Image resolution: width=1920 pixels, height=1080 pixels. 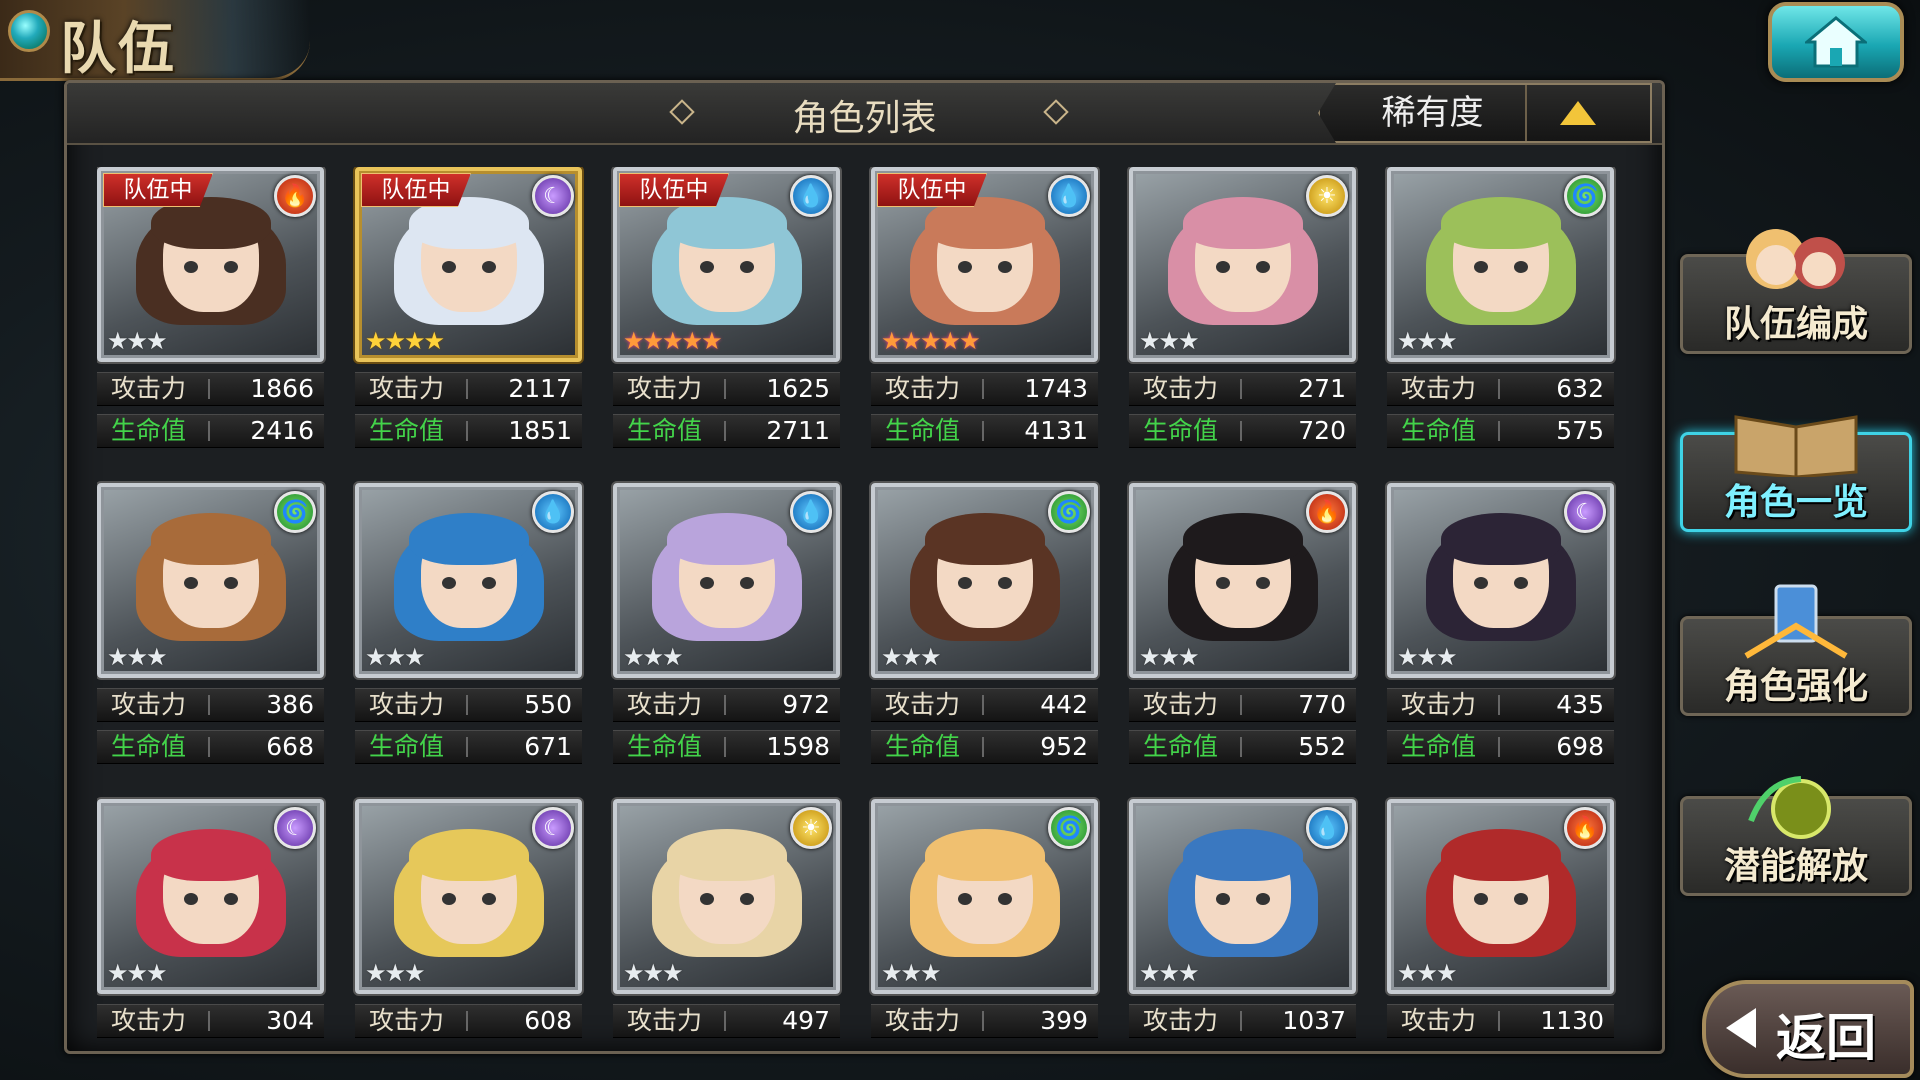 I want to click on character-card: 队伍中 💧 ★★★★★ 攻击力 1625 生命值 2711, so click(x=726, y=307).